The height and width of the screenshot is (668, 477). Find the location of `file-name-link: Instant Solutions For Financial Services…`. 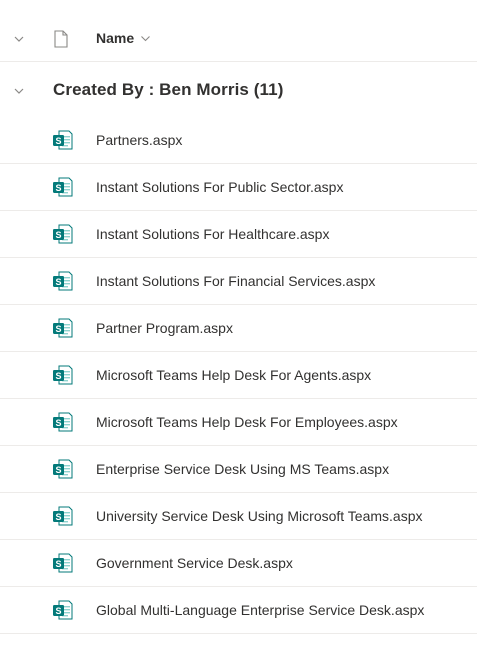

file-name-link: Instant Solutions For Financial Services… is located at coordinates (235, 281).